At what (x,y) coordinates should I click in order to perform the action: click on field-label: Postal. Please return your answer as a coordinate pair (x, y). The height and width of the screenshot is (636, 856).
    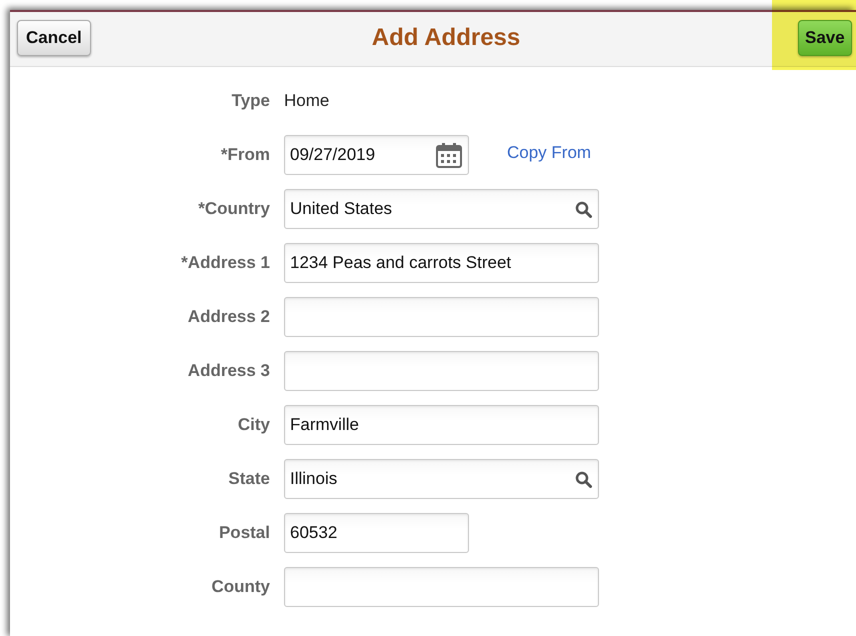
    Looking at the image, I should click on (244, 533).